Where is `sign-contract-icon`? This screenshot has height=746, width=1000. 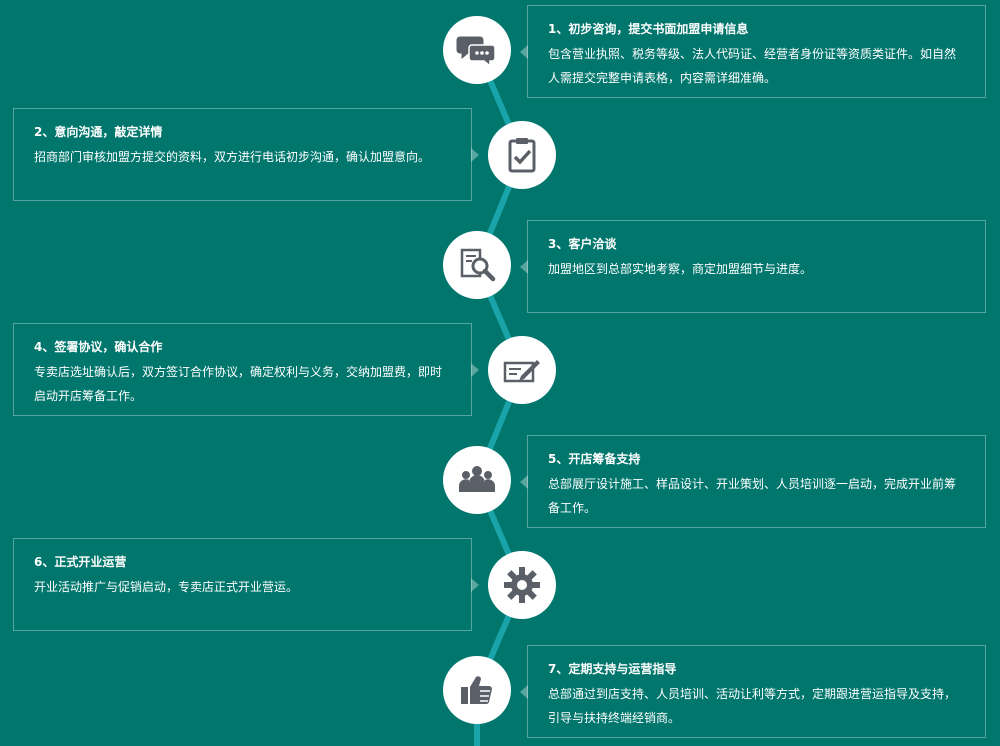 sign-contract-icon is located at coordinates (521, 371).